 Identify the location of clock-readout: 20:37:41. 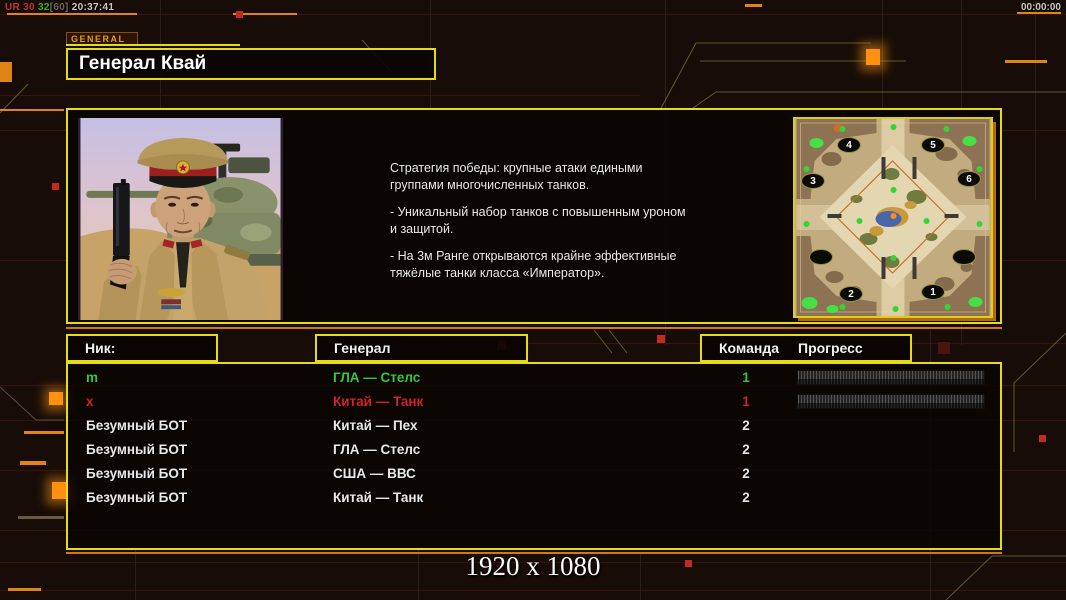
(93, 7).